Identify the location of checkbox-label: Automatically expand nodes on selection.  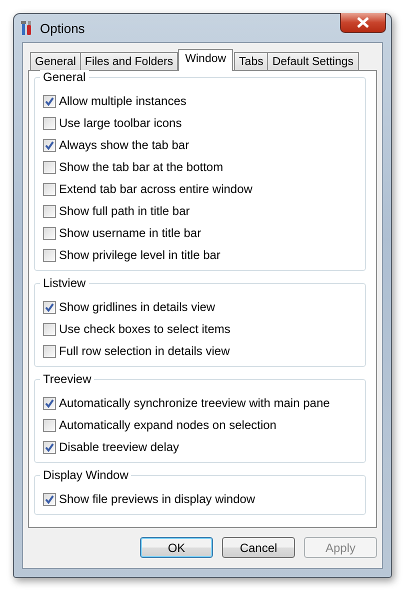
(167, 425).